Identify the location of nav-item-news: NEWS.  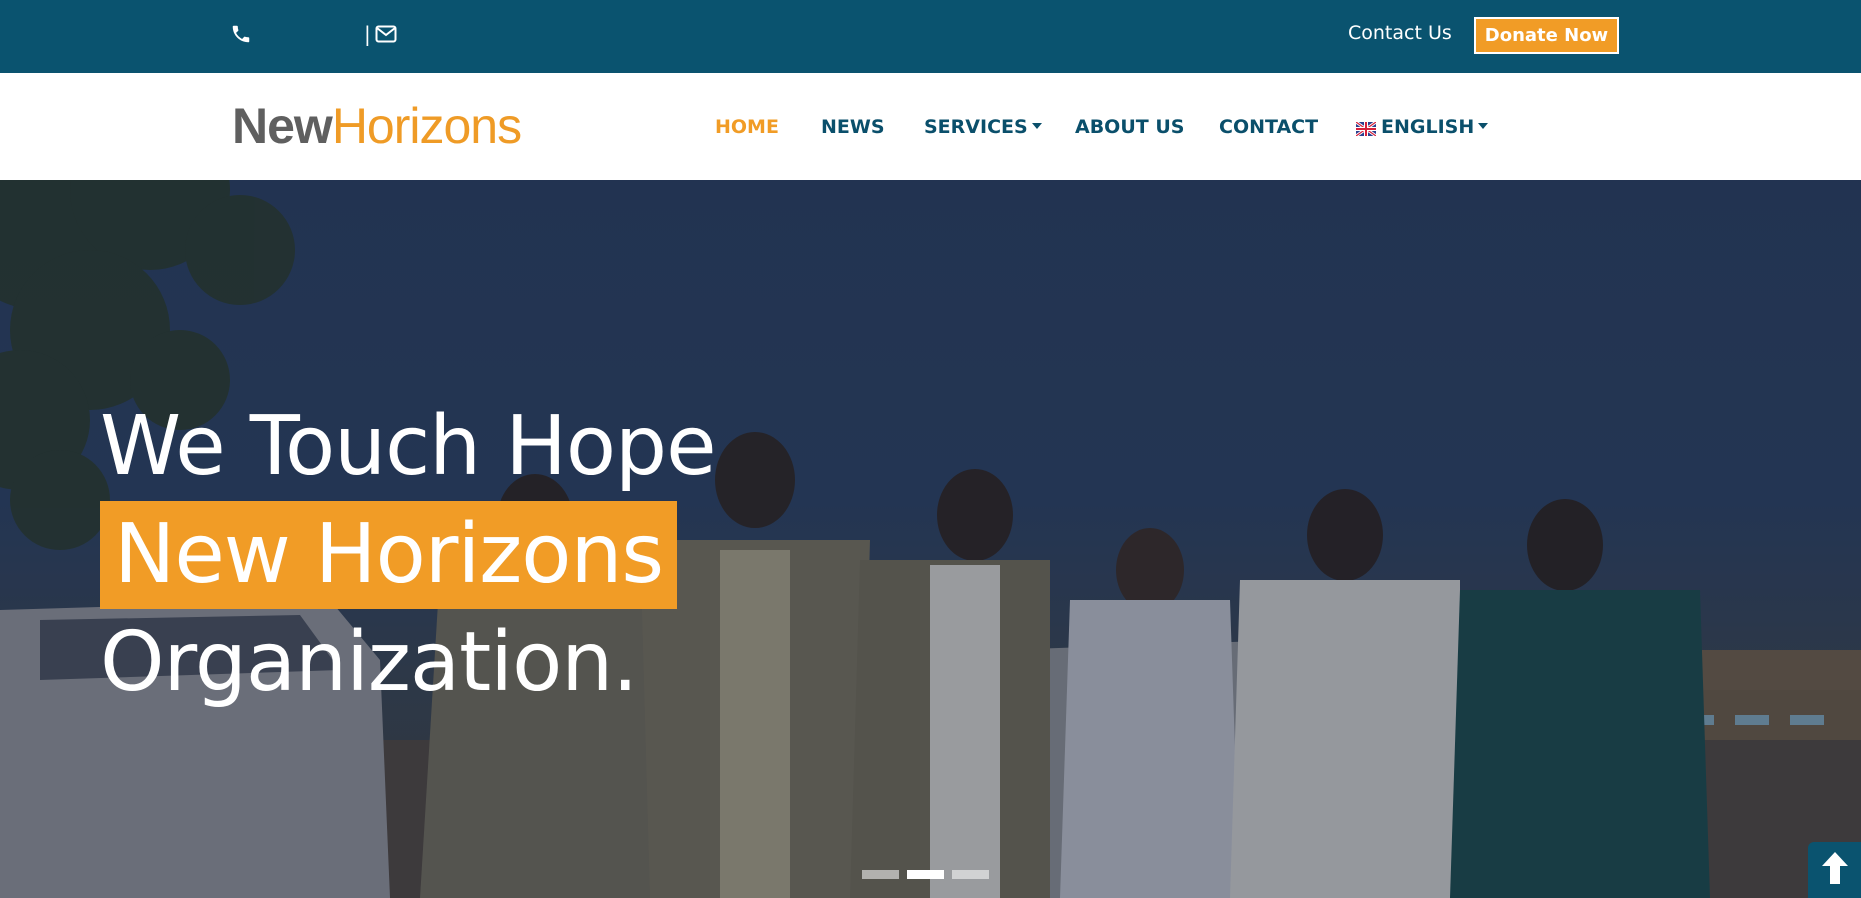
(853, 127).